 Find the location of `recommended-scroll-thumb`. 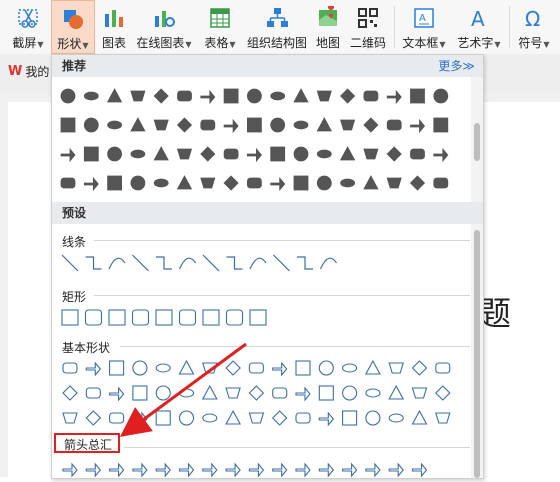

recommended-scroll-thumb is located at coordinates (477, 142).